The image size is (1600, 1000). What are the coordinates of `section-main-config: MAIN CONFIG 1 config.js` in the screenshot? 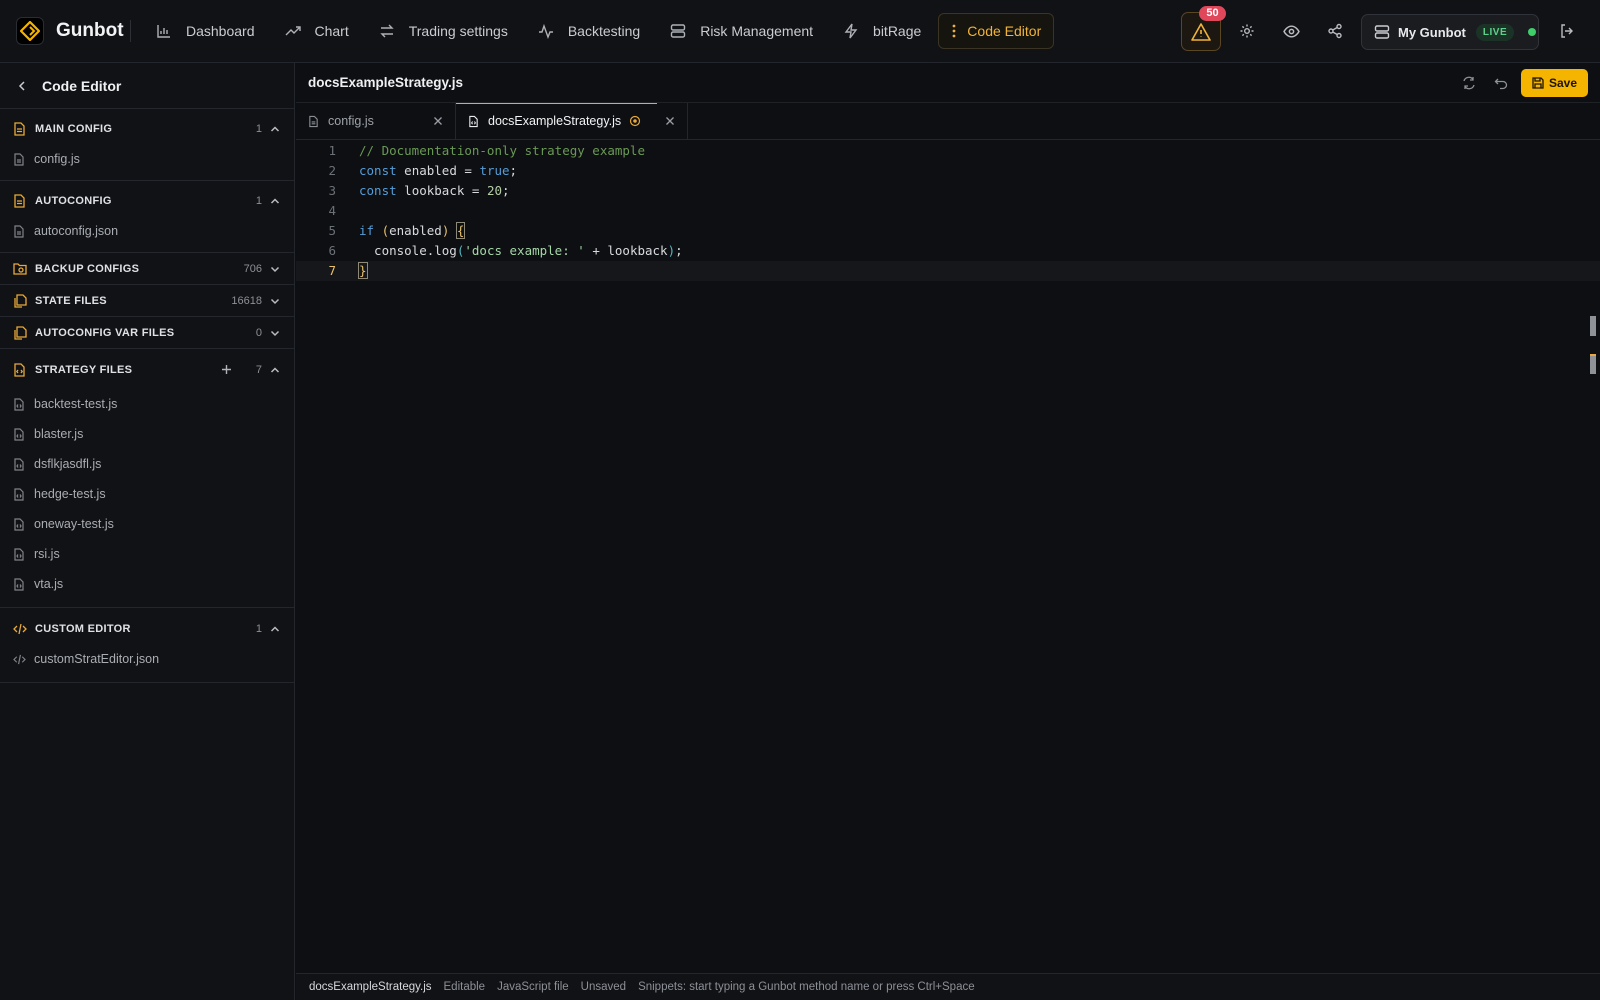 It's located at (147, 147).